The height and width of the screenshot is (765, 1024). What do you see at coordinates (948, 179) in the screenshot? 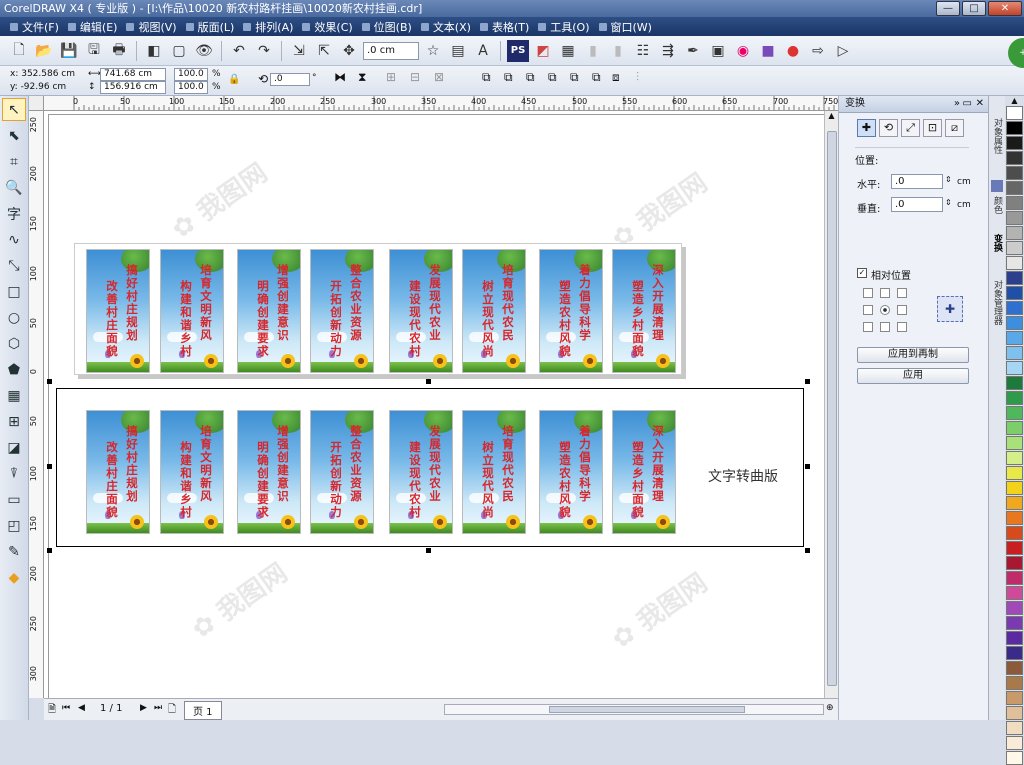
I see `horizontal-spinner: ⇕` at bounding box center [948, 179].